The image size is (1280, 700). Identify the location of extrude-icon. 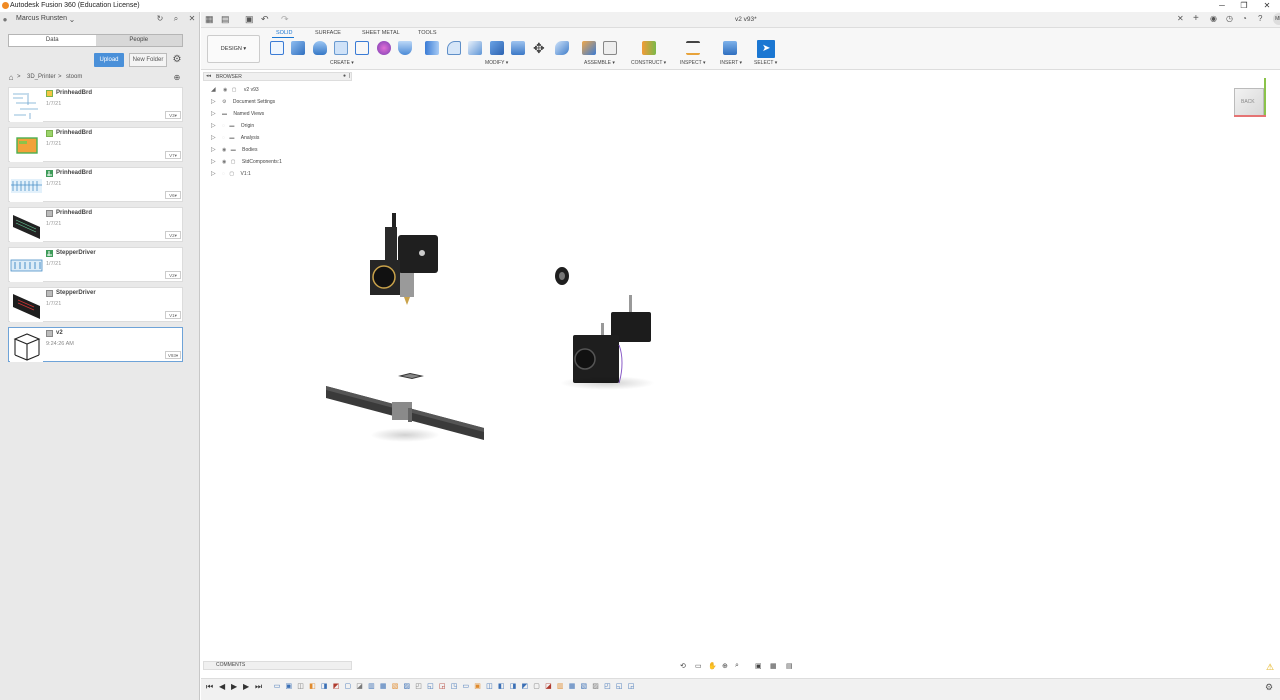
(298, 48).